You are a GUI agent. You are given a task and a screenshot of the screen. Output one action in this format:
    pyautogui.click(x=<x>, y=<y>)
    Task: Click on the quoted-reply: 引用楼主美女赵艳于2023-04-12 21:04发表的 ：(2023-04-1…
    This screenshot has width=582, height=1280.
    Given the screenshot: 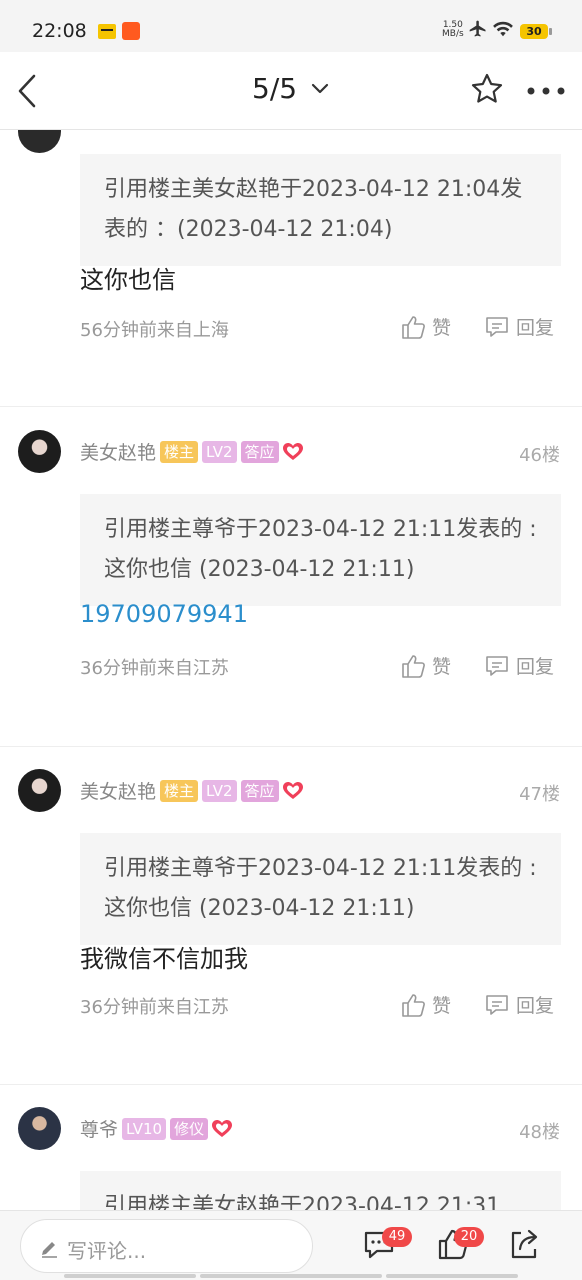 What is the action you would take?
    pyautogui.click(x=320, y=210)
    